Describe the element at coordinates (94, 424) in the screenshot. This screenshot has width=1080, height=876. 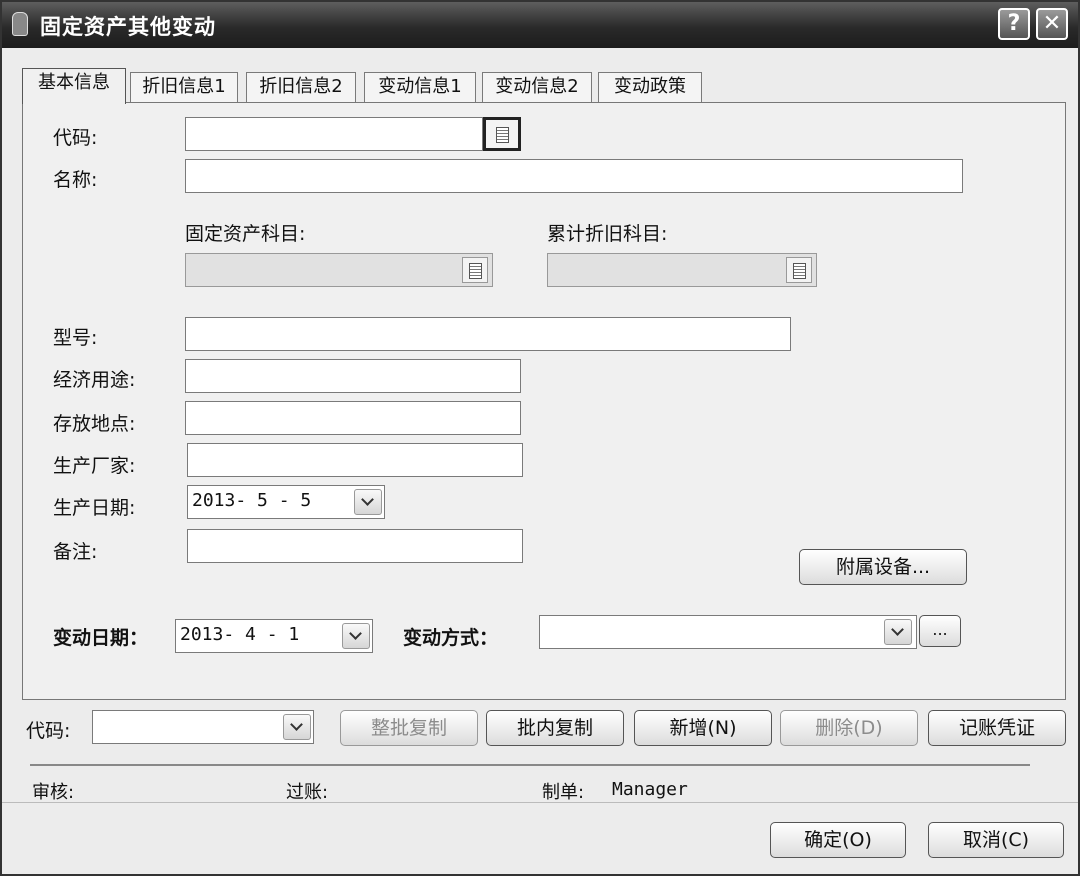
I see `location-label: 存放地点:` at that location.